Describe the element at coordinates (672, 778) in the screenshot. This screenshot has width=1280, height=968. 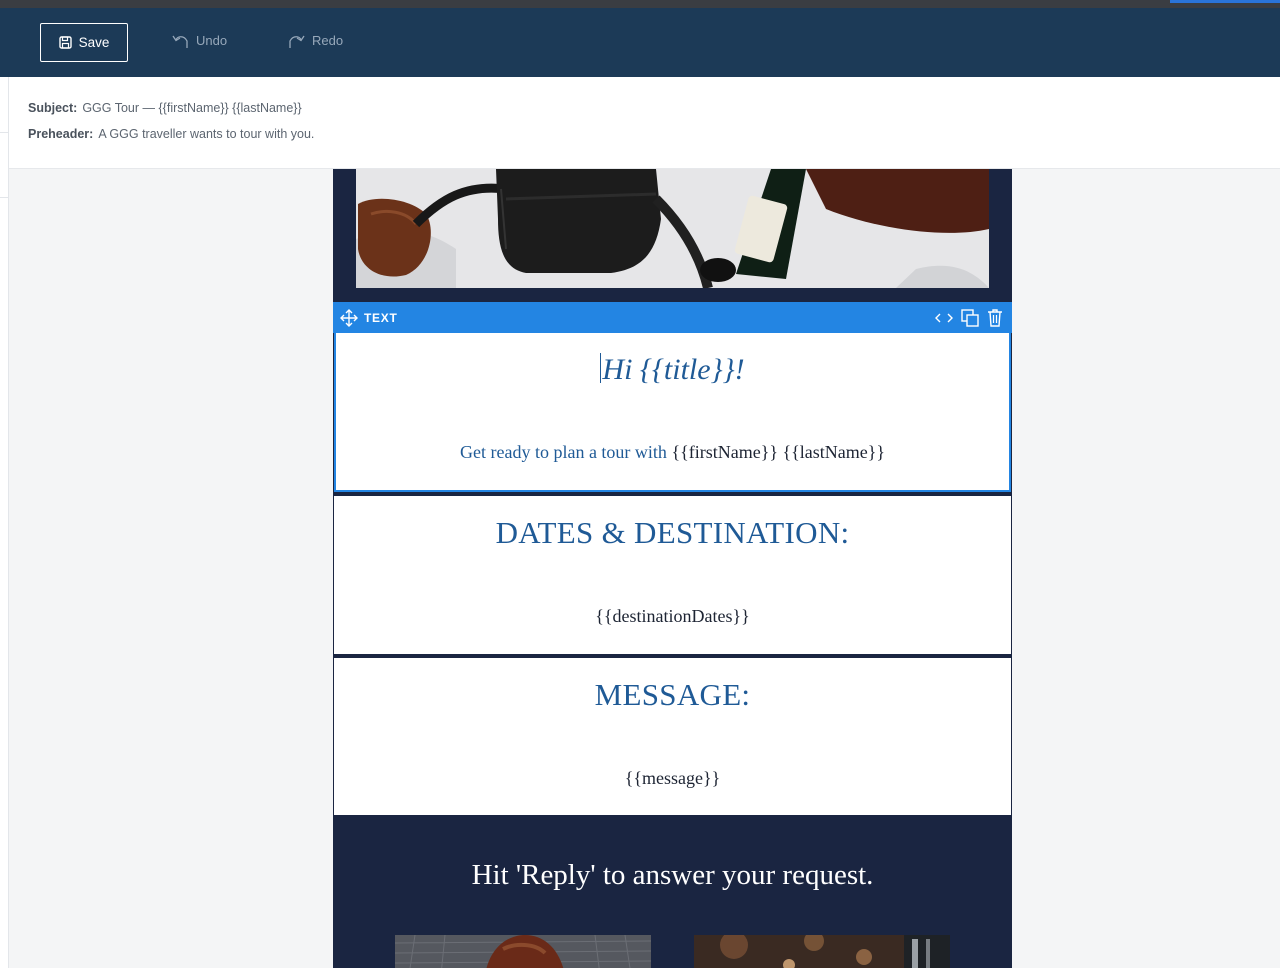
I see `message-value: {{message}}` at that location.